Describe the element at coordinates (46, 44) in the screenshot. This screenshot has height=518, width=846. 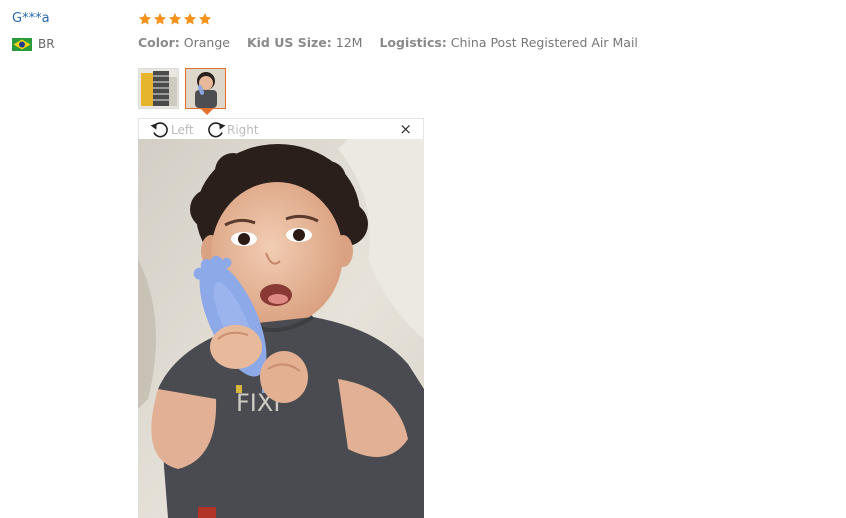
I see `country-code: BR` at that location.